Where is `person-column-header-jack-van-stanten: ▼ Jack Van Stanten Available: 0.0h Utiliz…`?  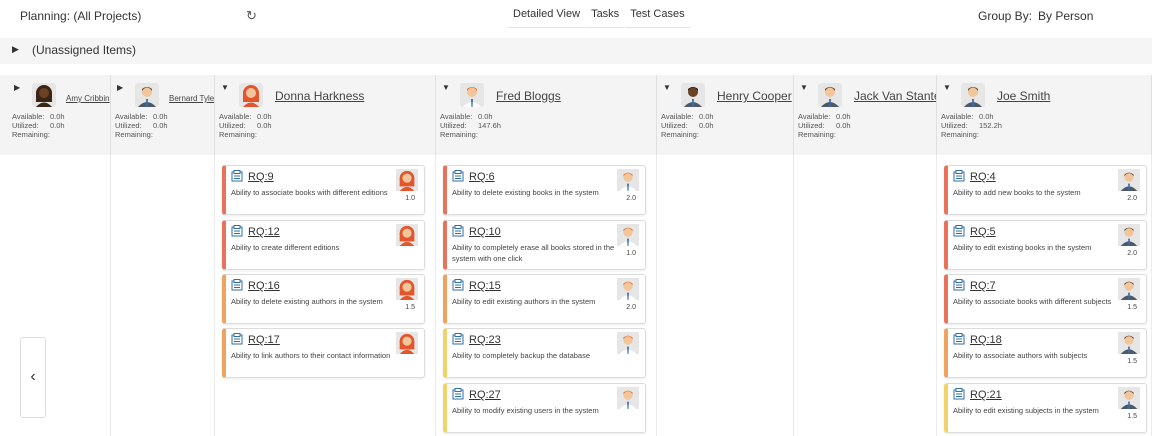 person-column-header-jack-van-stanten: ▼ Jack Van Stanten Available: 0.0h Utiliz… is located at coordinates (865, 115).